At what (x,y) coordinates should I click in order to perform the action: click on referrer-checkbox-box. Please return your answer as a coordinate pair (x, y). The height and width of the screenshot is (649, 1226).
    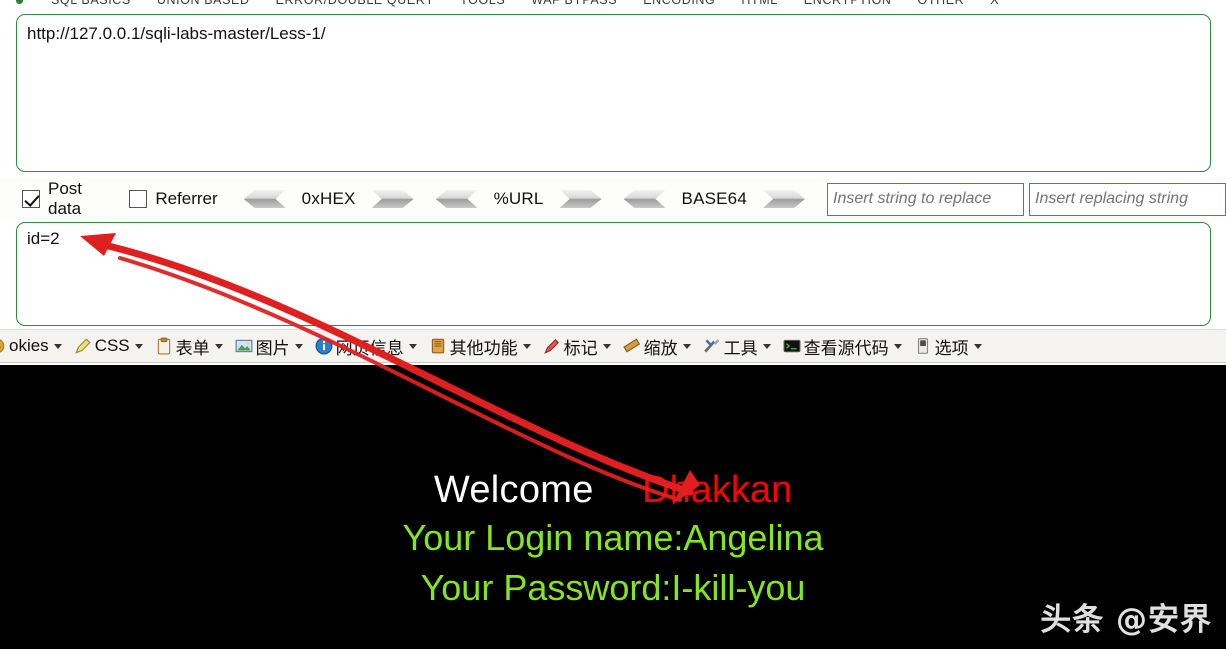
    Looking at the image, I should click on (138, 199).